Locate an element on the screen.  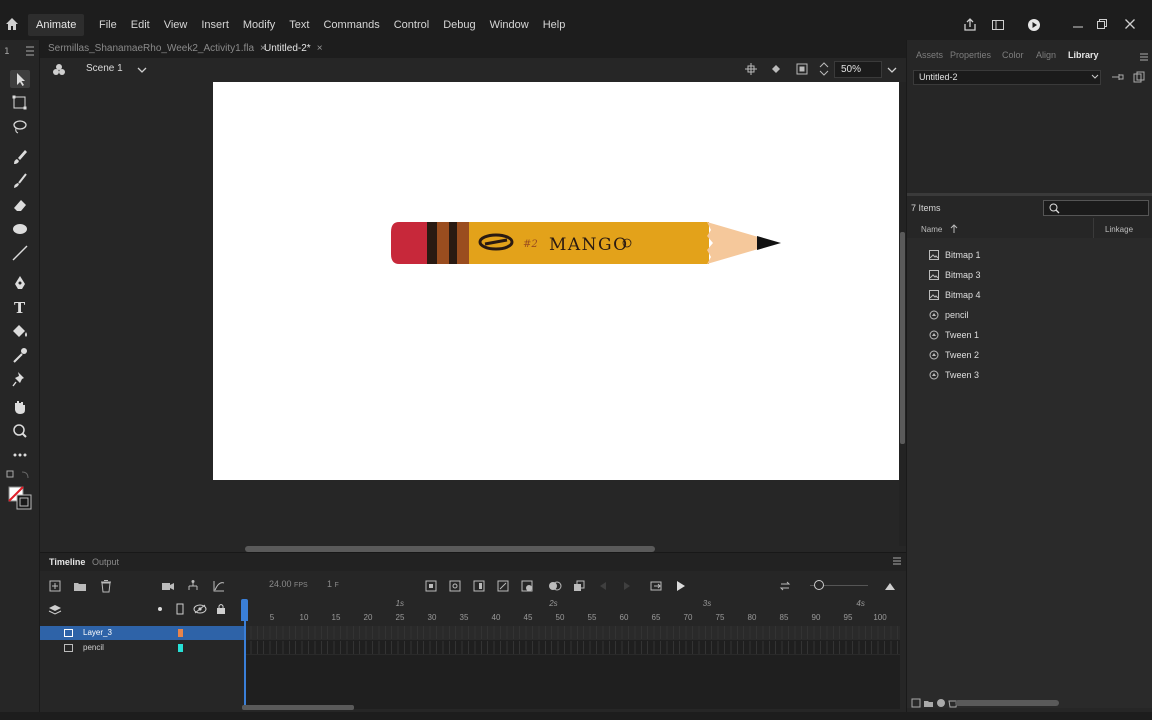
column-name: Name is located at coordinates (931, 229).